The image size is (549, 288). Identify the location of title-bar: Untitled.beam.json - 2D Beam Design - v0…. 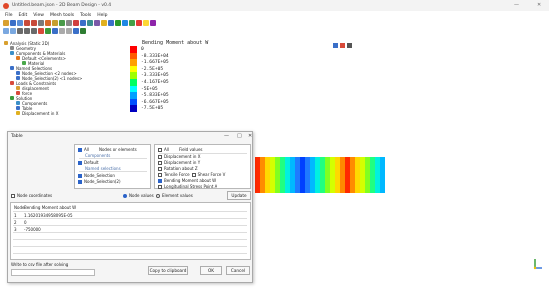
(274, 5).